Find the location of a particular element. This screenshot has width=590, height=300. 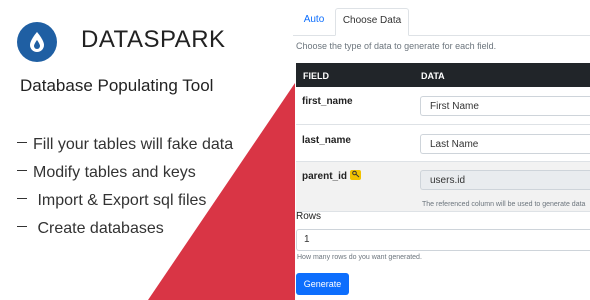

header-data: DATA is located at coordinates (433, 76).